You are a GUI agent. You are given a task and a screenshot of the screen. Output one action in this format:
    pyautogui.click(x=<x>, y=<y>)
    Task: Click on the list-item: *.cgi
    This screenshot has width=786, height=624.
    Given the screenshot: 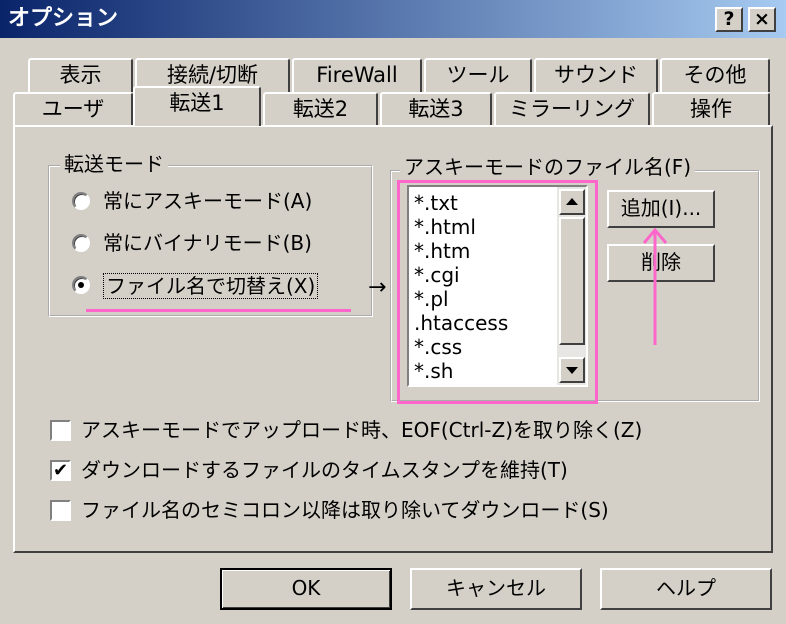 What is the action you would take?
    pyautogui.click(x=437, y=275)
    